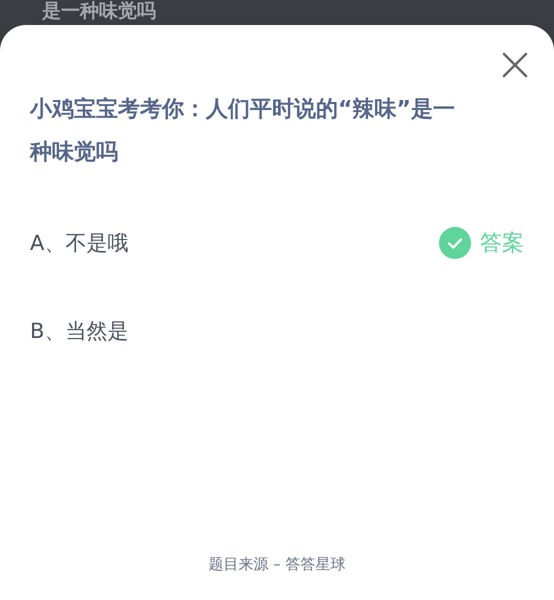 The image size is (554, 600). I want to click on answer-label: 答案, so click(502, 244).